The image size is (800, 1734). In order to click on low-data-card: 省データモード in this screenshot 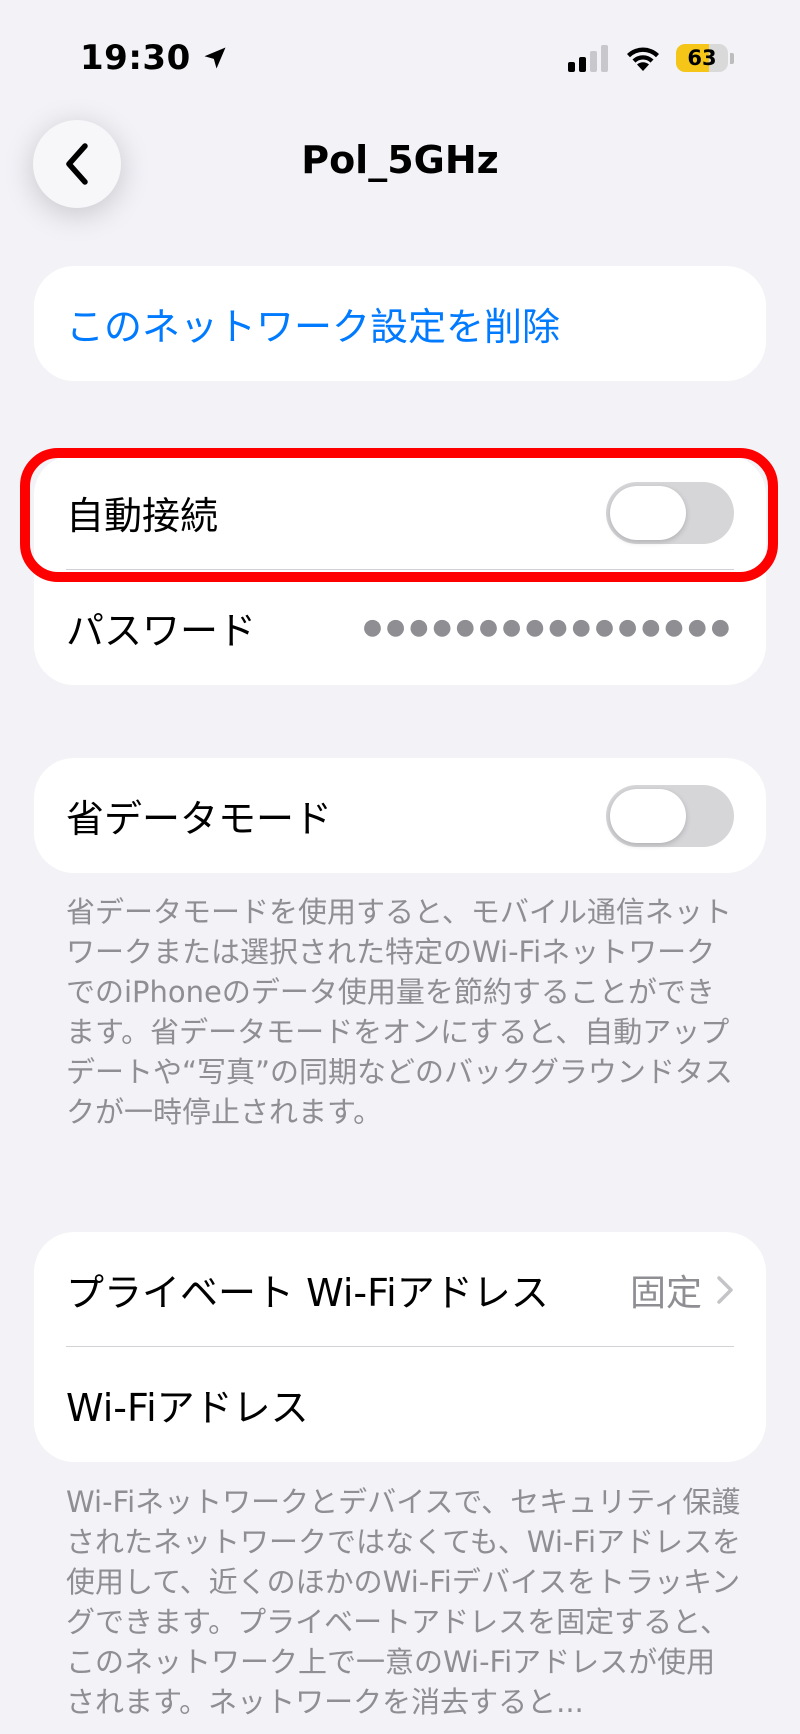, I will do `click(400, 815)`.